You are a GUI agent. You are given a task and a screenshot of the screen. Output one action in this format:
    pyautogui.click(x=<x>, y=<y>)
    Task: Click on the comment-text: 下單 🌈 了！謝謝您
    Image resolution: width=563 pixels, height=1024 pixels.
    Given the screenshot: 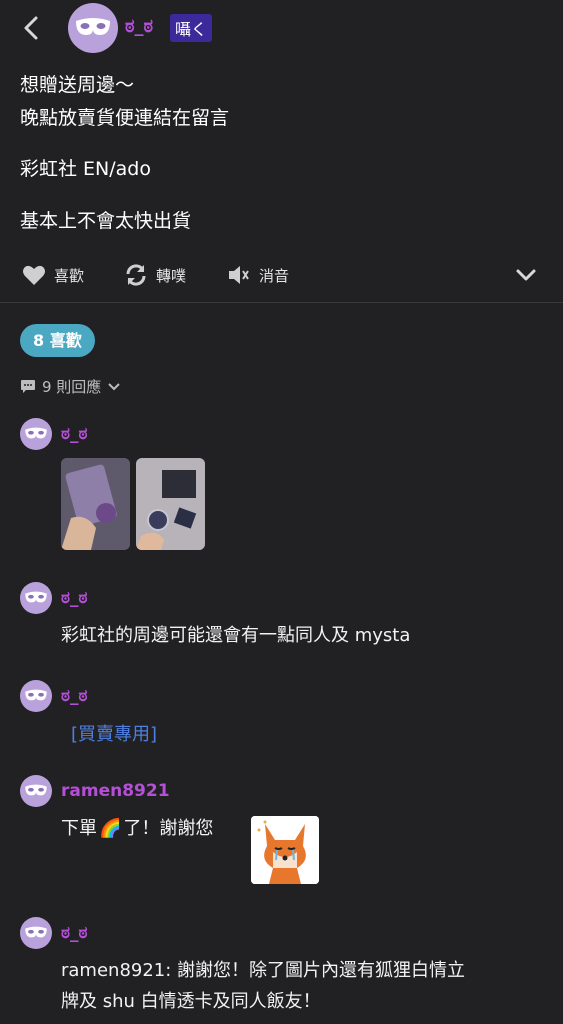 What is the action you would take?
    pyautogui.click(x=137, y=829)
    